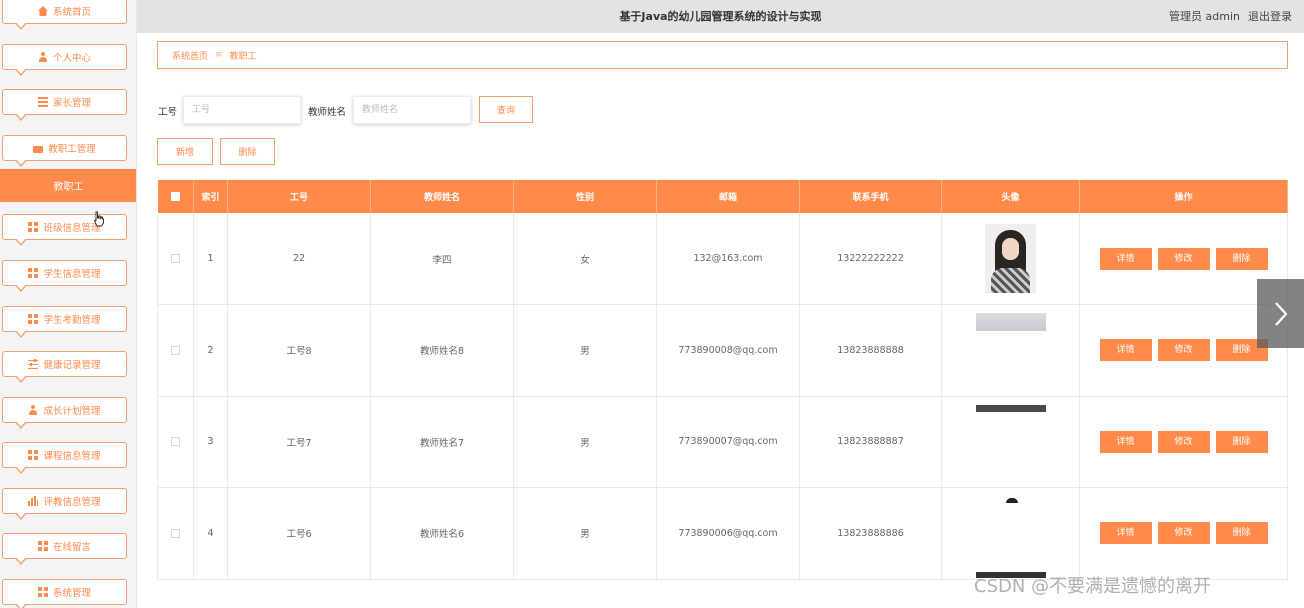 The height and width of the screenshot is (608, 1304). Describe the element at coordinates (870, 196) in the screenshot. I see `col-header-phone: 联系手机` at that location.